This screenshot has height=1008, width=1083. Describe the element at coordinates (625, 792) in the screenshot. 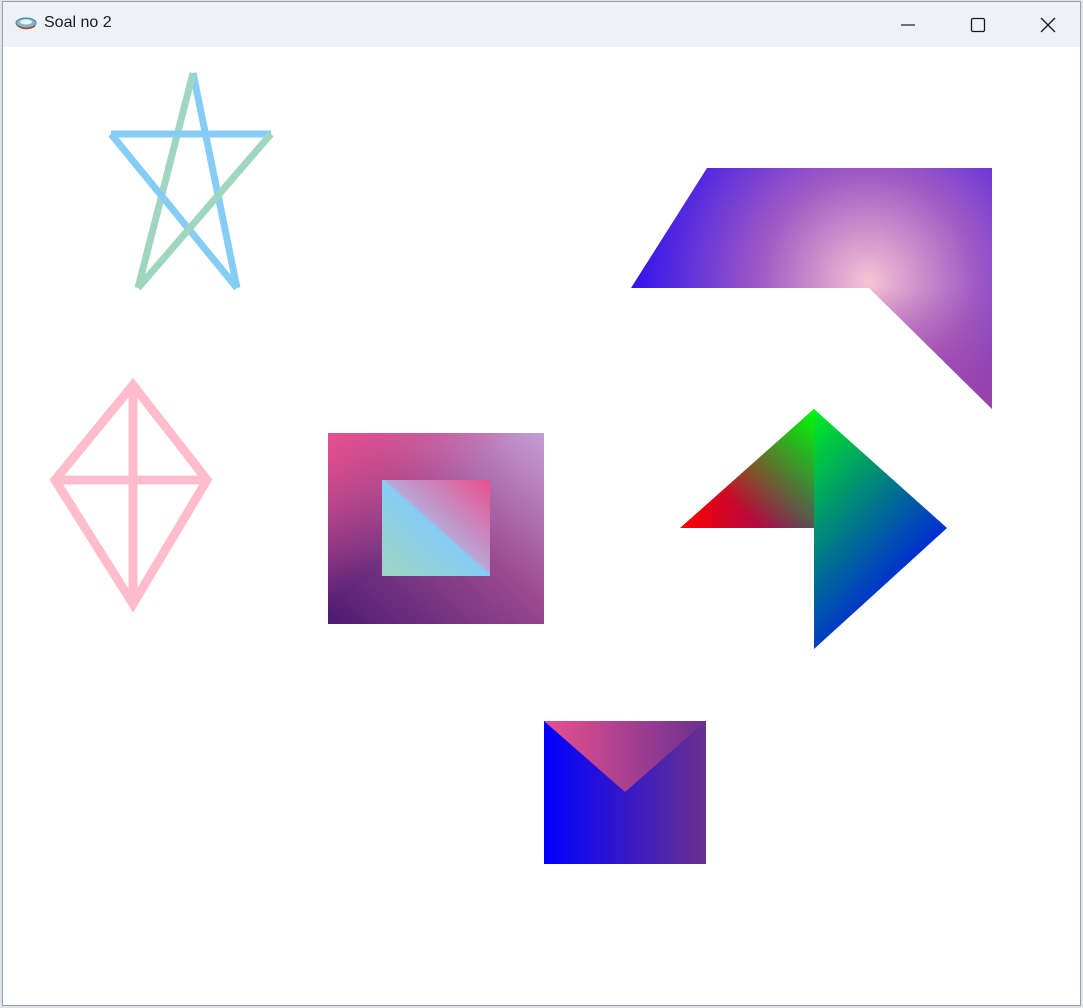

I see `gradient-envelope-shape` at that location.